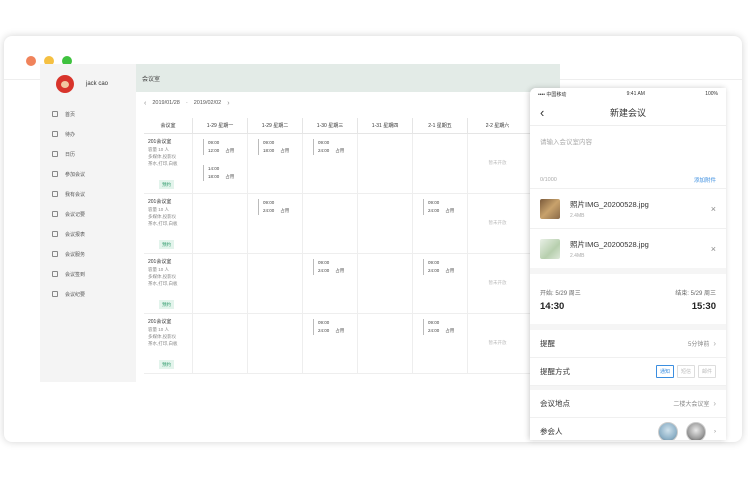 The width and height of the screenshot is (748, 480). Describe the element at coordinates (88, 294) in the screenshot. I see `sidebar-item-meeting-minutes: 会议纪要` at that location.